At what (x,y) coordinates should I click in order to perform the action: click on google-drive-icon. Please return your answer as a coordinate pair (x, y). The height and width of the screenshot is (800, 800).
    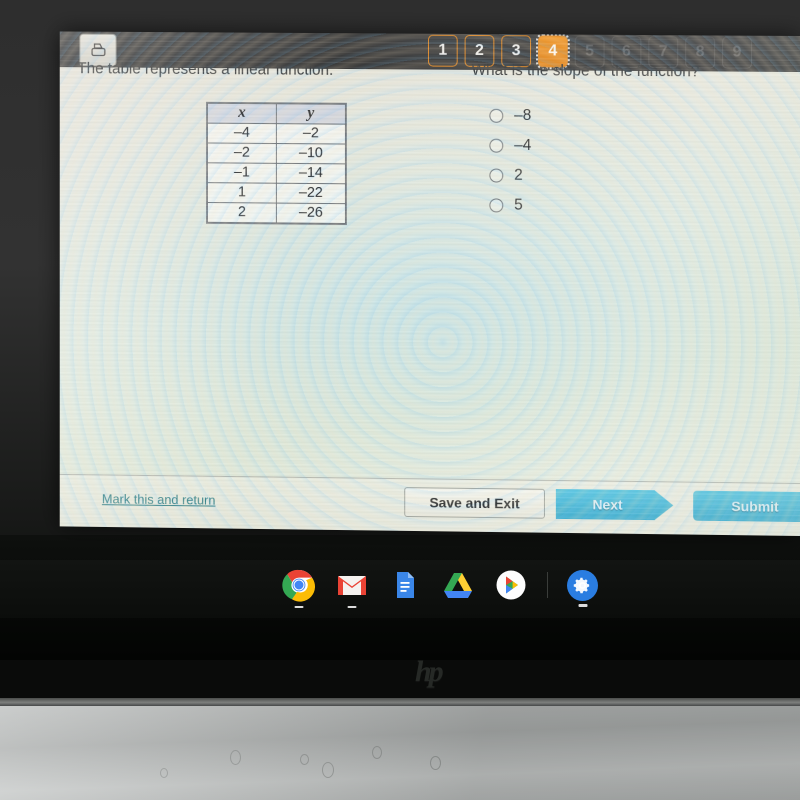
    Looking at the image, I should click on (458, 585).